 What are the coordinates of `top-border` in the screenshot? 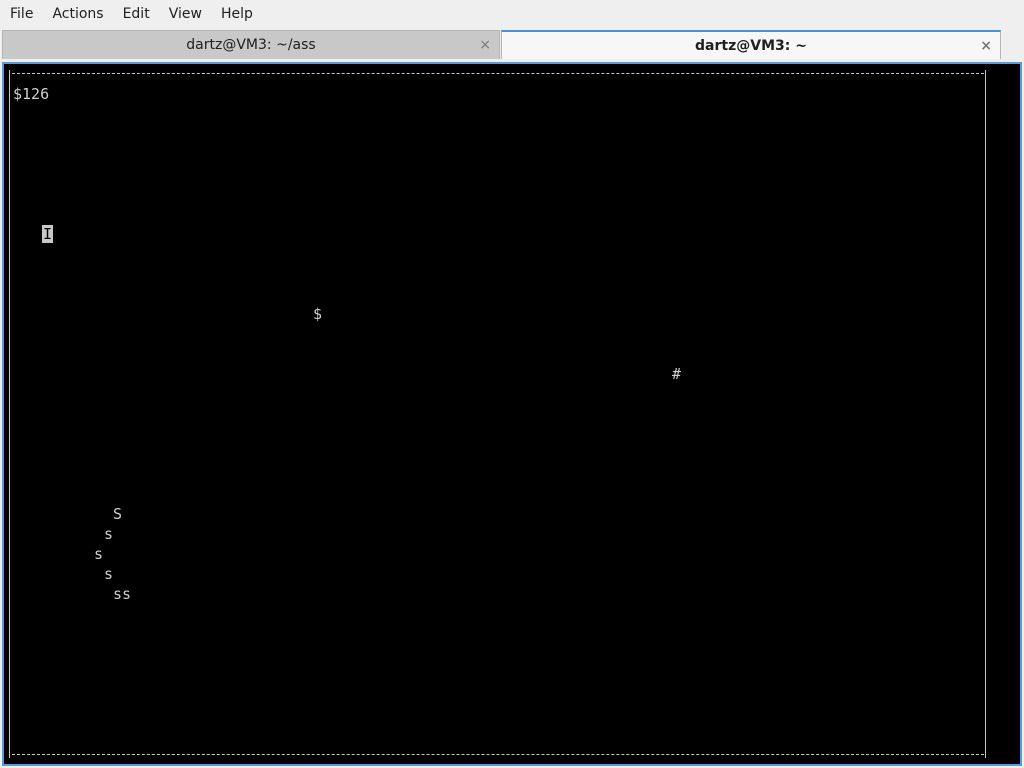 It's located at (498, 73).